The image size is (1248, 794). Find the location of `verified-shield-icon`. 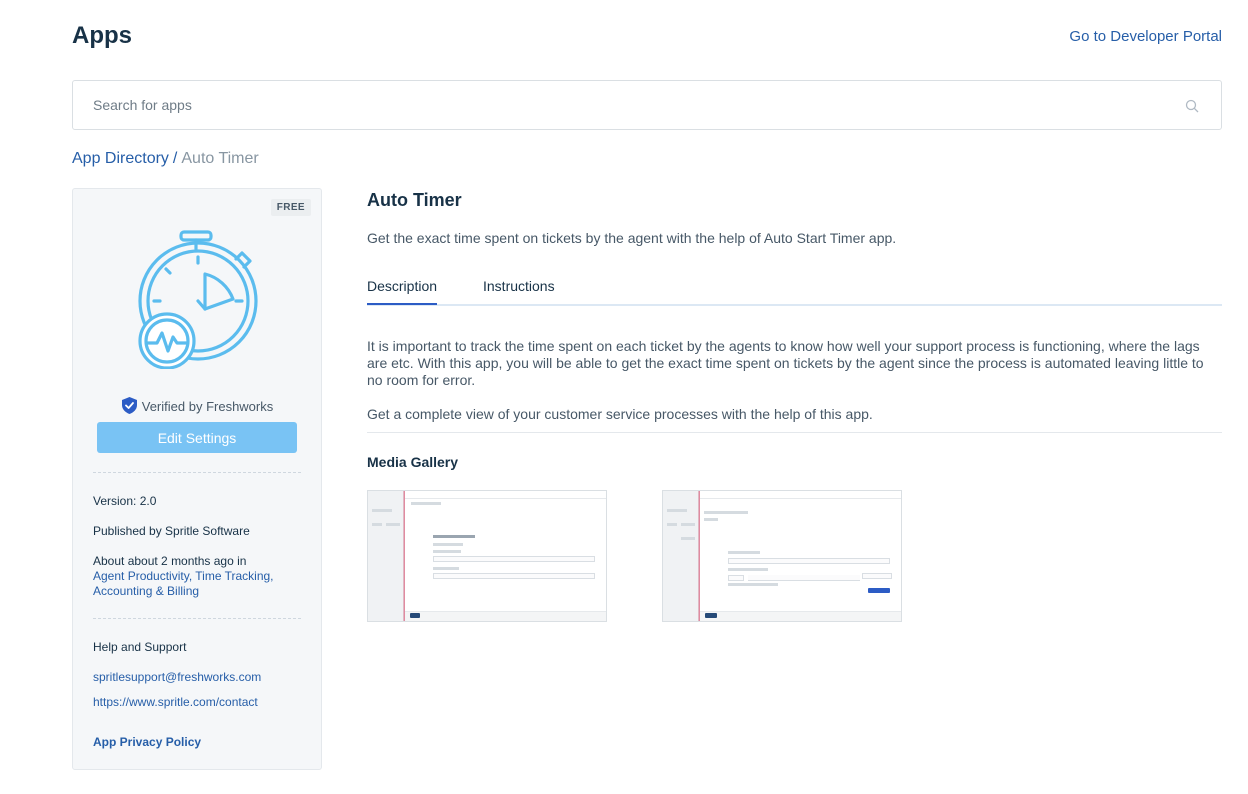

verified-shield-icon is located at coordinates (129, 405).